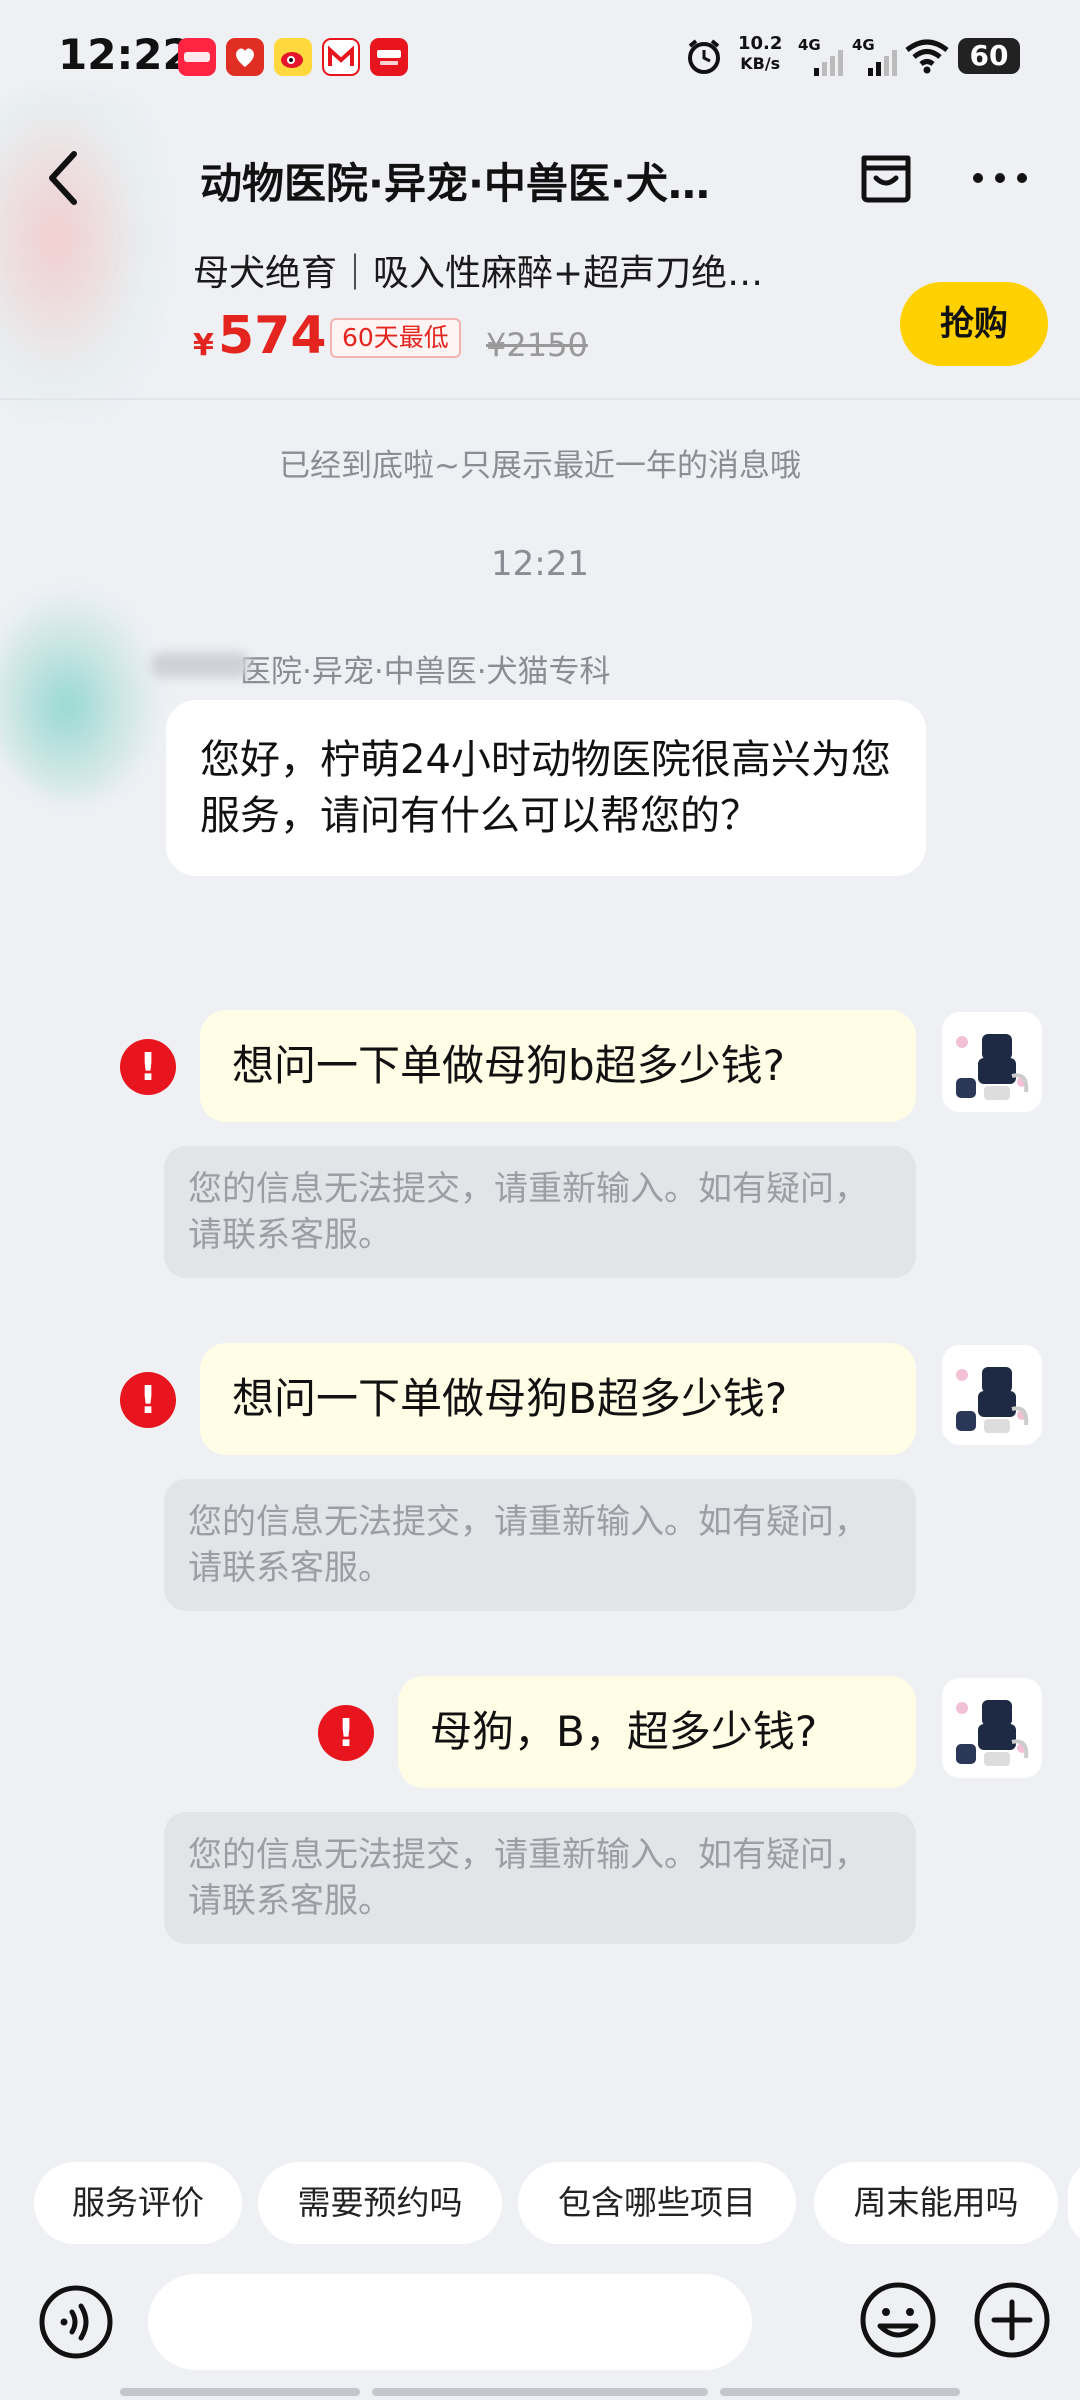  Describe the element at coordinates (989, 56) in the screenshot. I see `battery-indicator: 60` at that location.